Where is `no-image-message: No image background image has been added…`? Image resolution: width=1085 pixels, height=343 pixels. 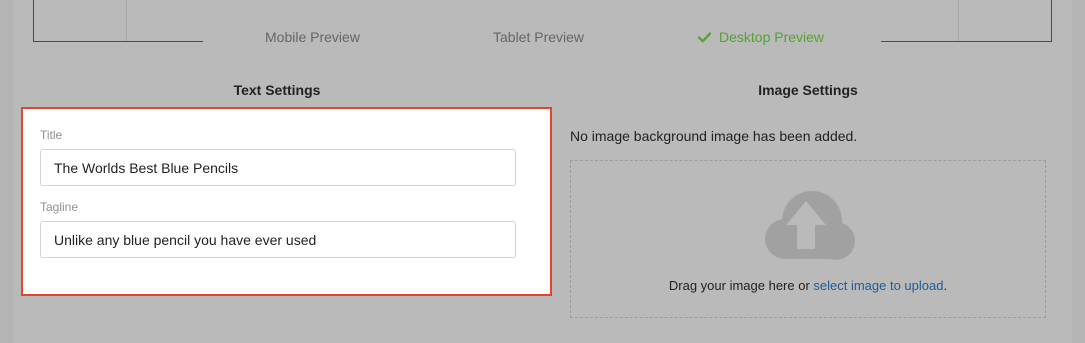
no-image-message: No image background image has been added… is located at coordinates (714, 136).